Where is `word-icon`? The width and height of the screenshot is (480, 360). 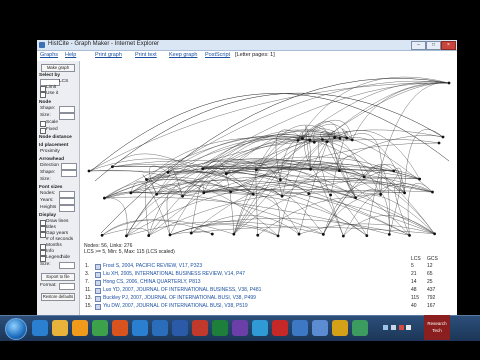
word-icon is located at coordinates (180, 328).